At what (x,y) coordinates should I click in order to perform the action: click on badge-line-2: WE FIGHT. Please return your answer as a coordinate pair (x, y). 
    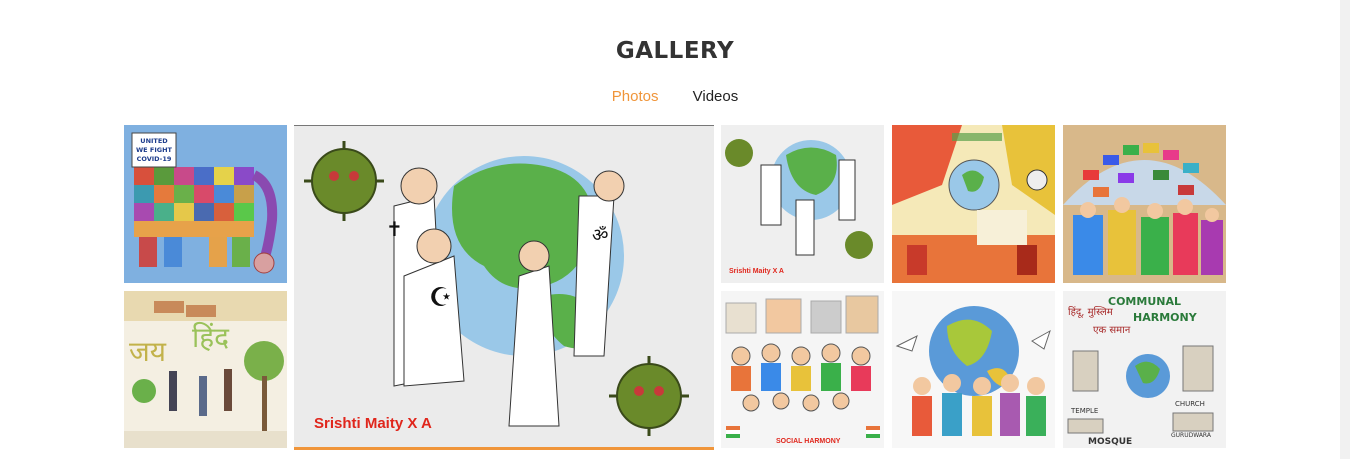
    Looking at the image, I should click on (154, 150).